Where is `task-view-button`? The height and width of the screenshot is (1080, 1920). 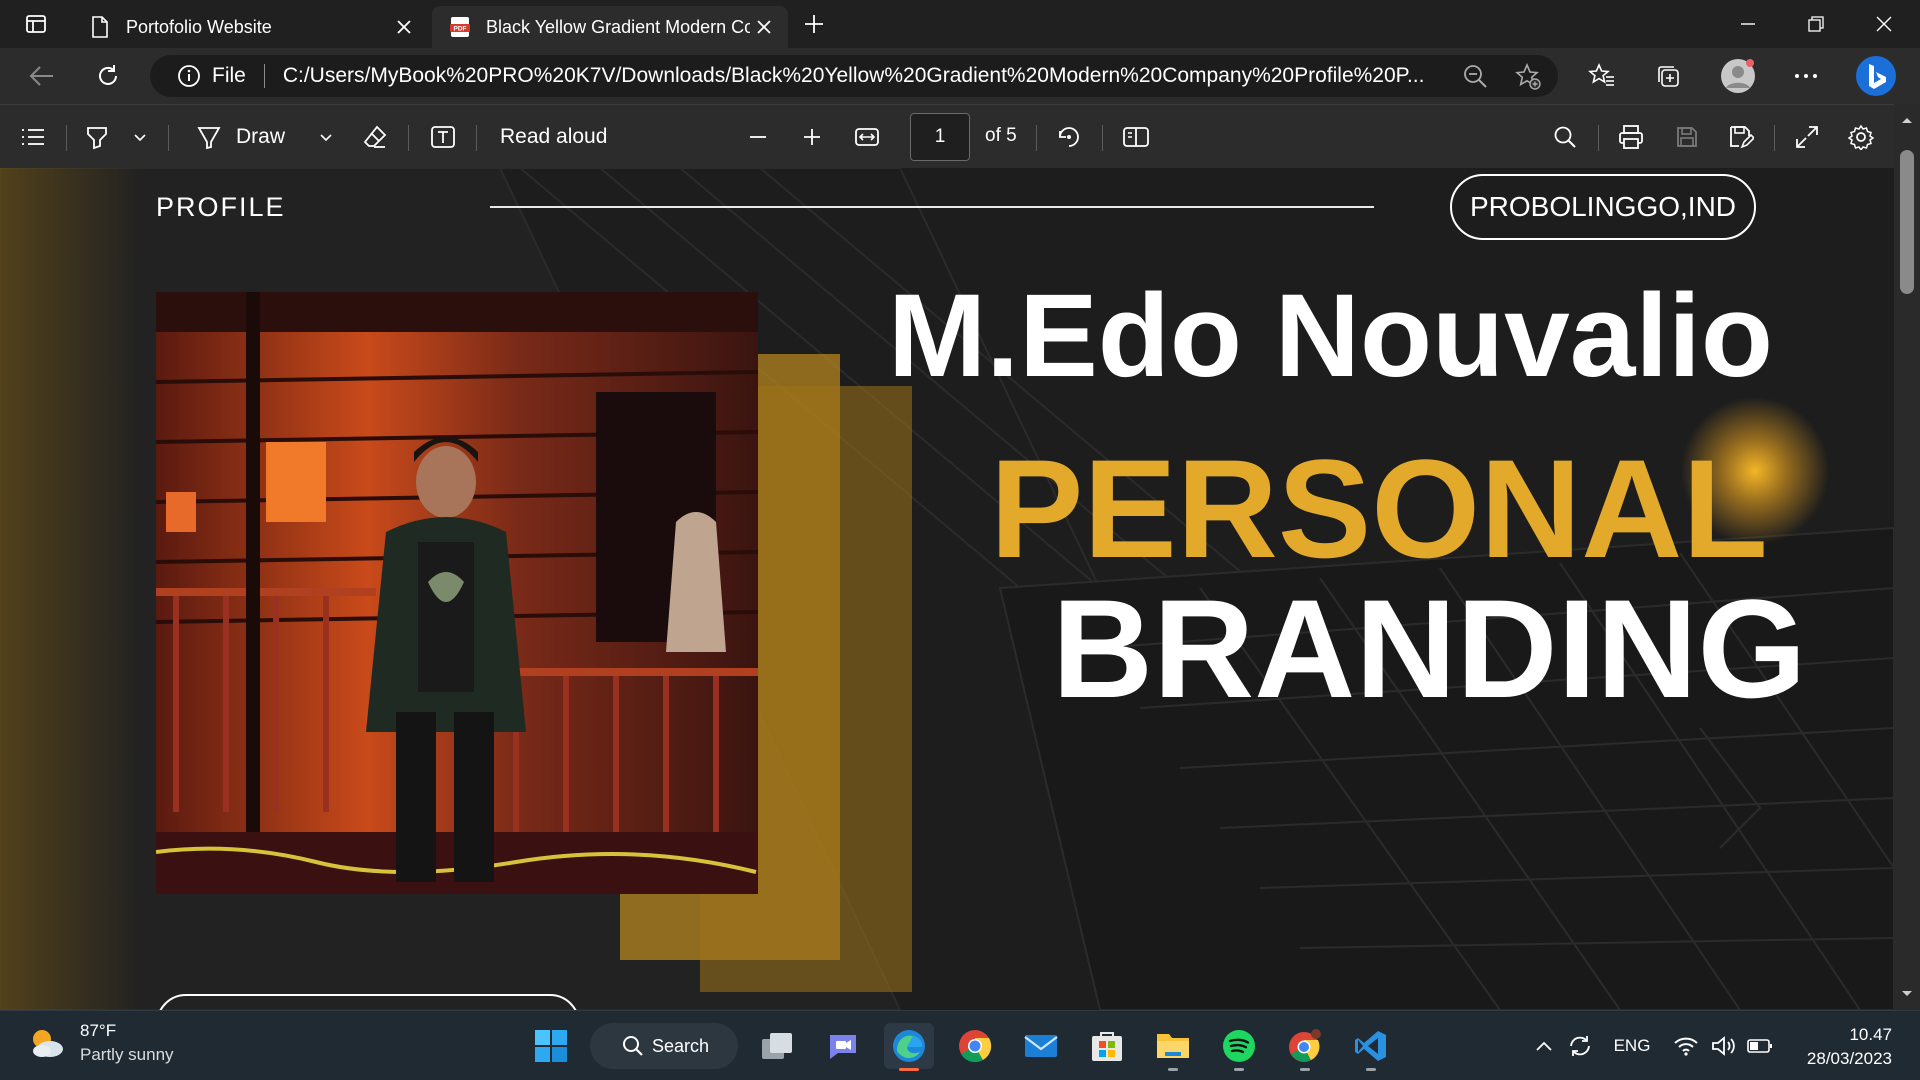 task-view-button is located at coordinates (777, 1046).